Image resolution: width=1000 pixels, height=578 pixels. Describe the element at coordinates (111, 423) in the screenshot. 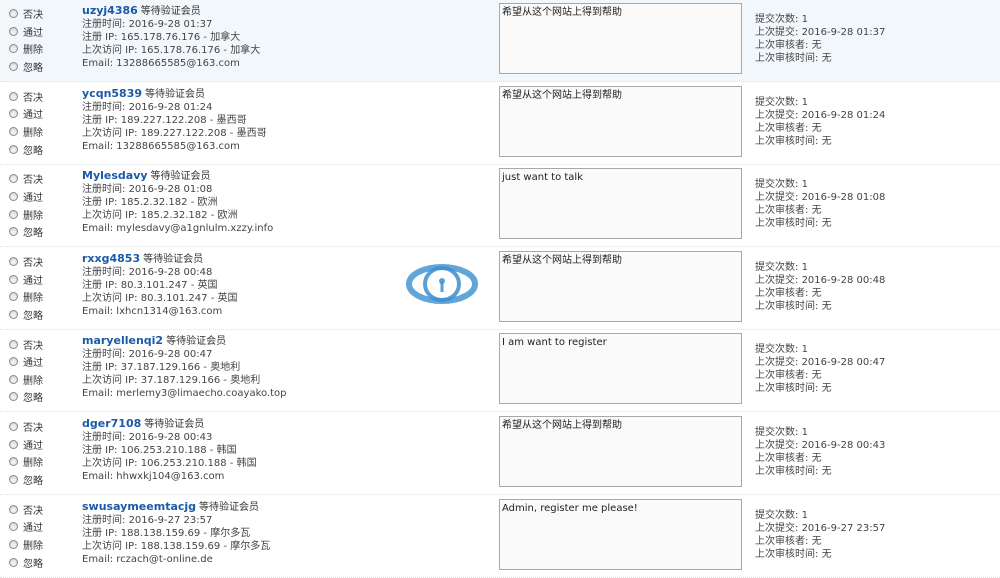

I see `username-link: dger7108` at that location.